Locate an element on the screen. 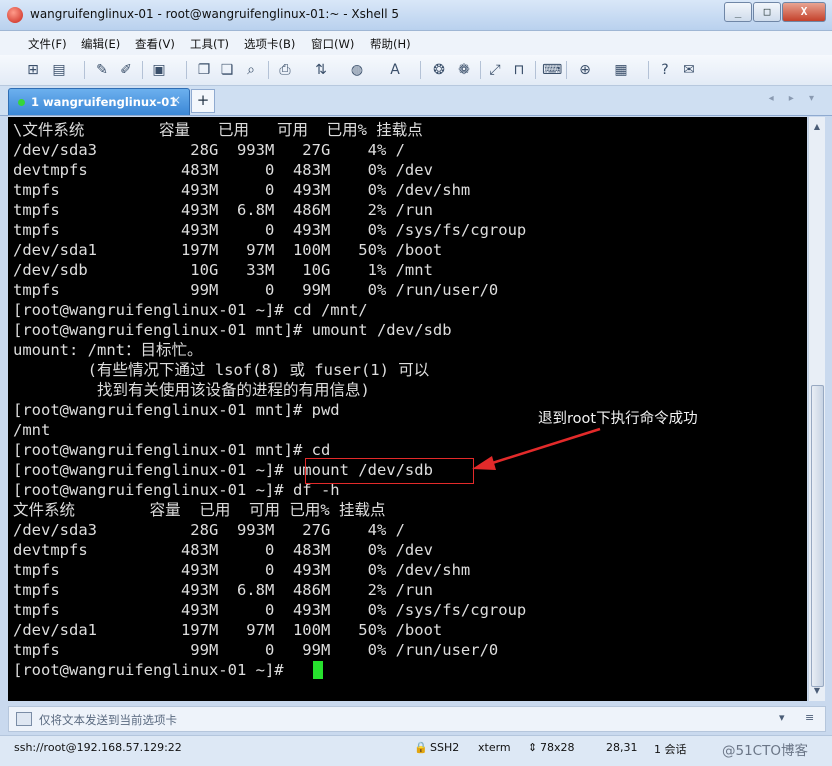  protocol-label: SSH2 is located at coordinates (445, 747).